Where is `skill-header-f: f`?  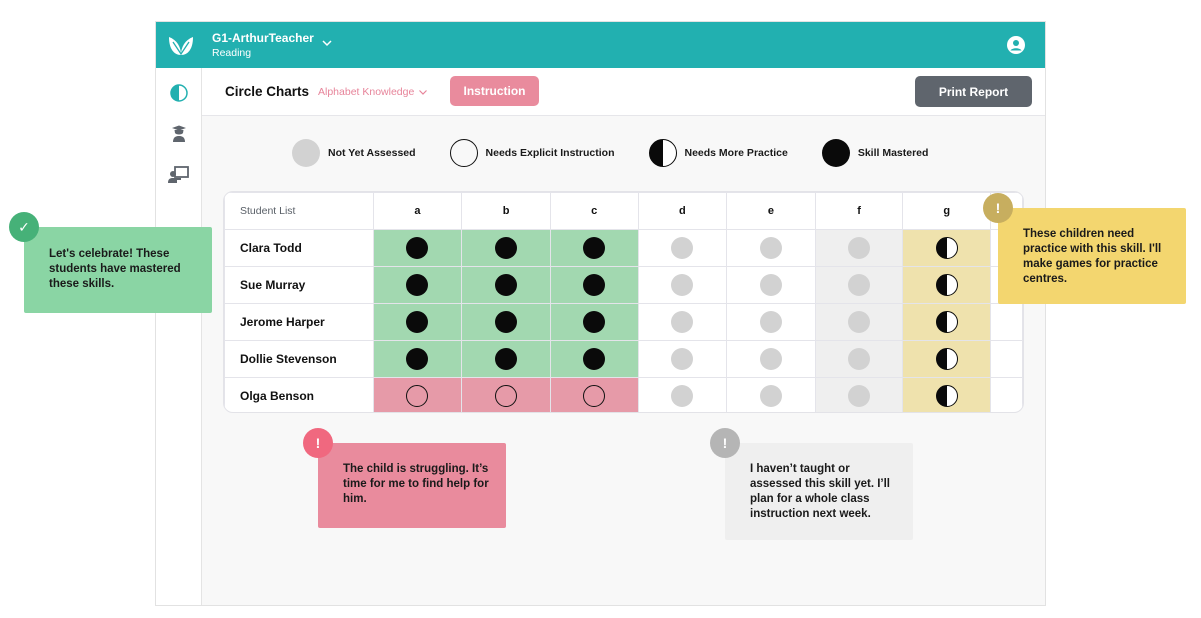 skill-header-f: f is located at coordinates (859, 211).